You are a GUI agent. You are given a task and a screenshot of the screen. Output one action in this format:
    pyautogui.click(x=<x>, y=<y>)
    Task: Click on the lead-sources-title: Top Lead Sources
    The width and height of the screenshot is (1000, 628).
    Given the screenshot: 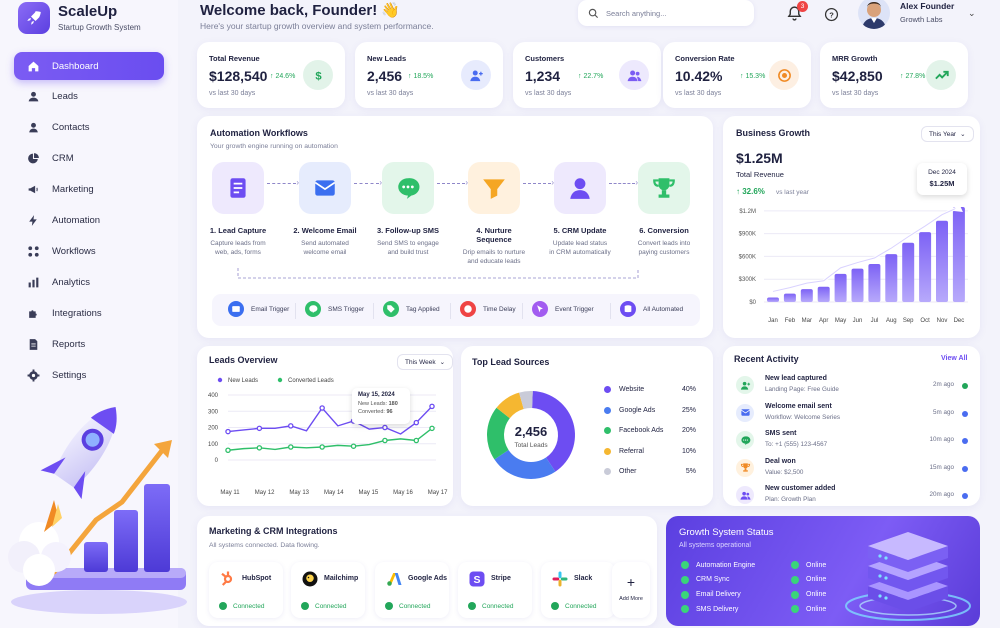 What is the action you would take?
    pyautogui.click(x=511, y=362)
    